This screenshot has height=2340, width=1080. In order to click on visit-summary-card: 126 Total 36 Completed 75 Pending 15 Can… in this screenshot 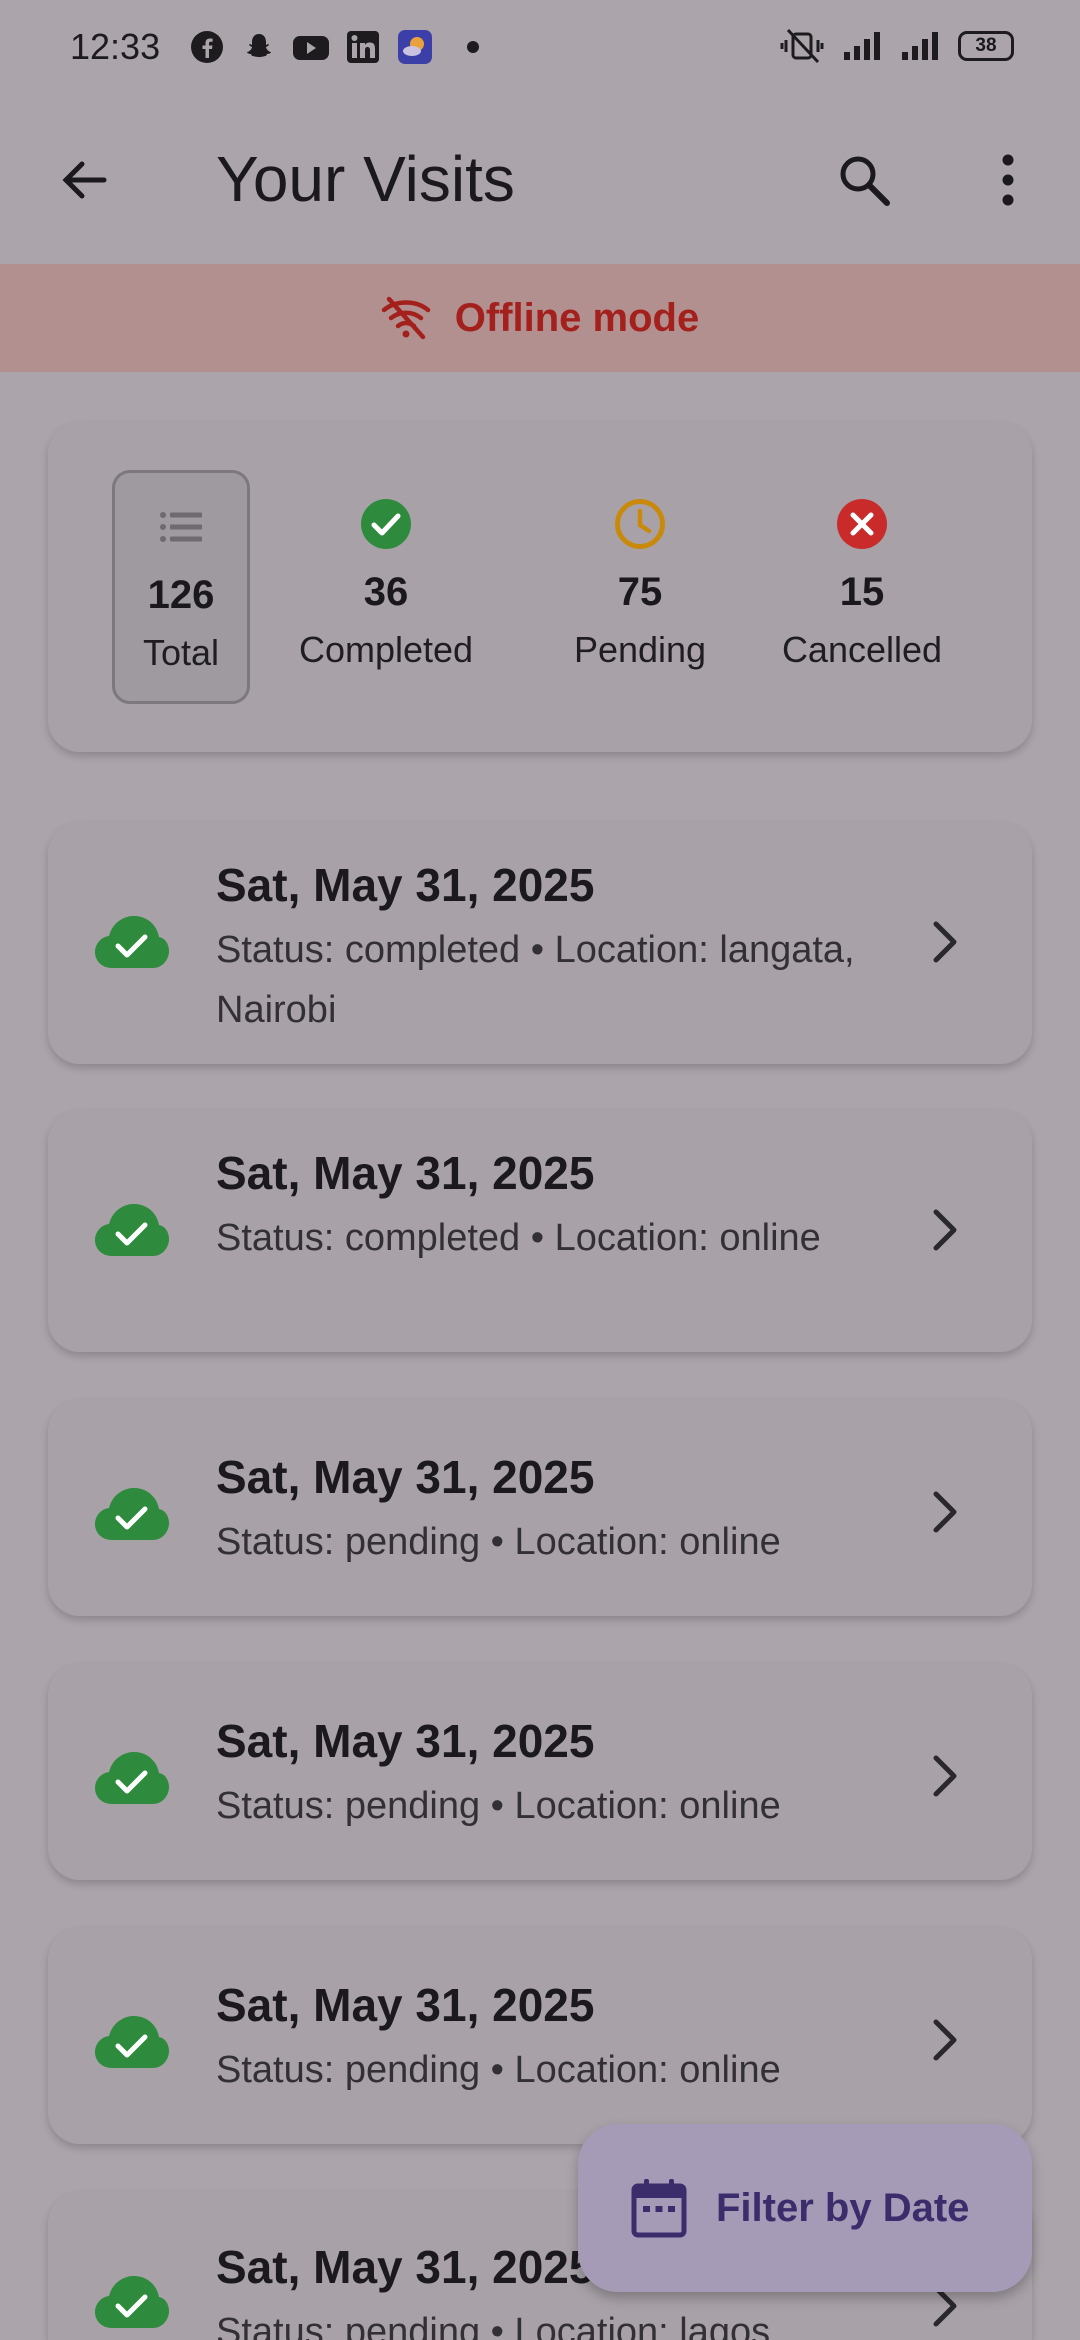, I will do `click(540, 587)`.